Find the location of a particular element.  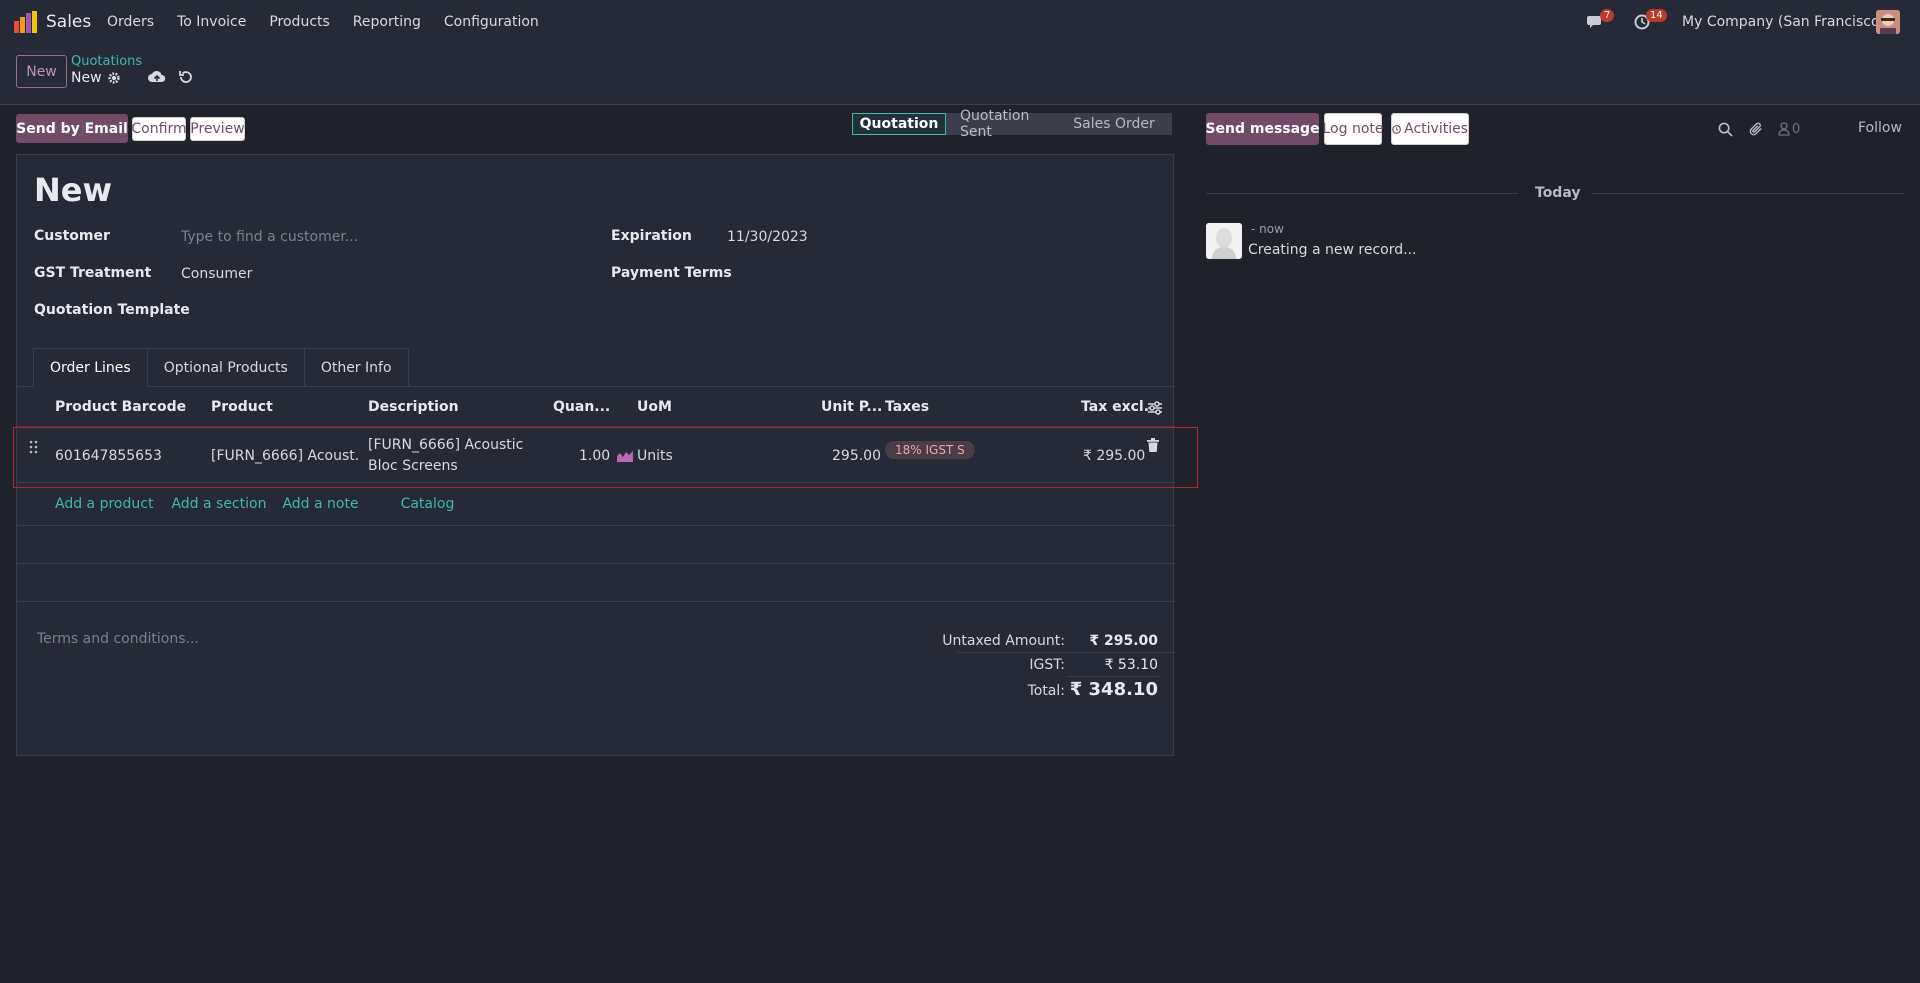

col-product: Product is located at coordinates (242, 407).